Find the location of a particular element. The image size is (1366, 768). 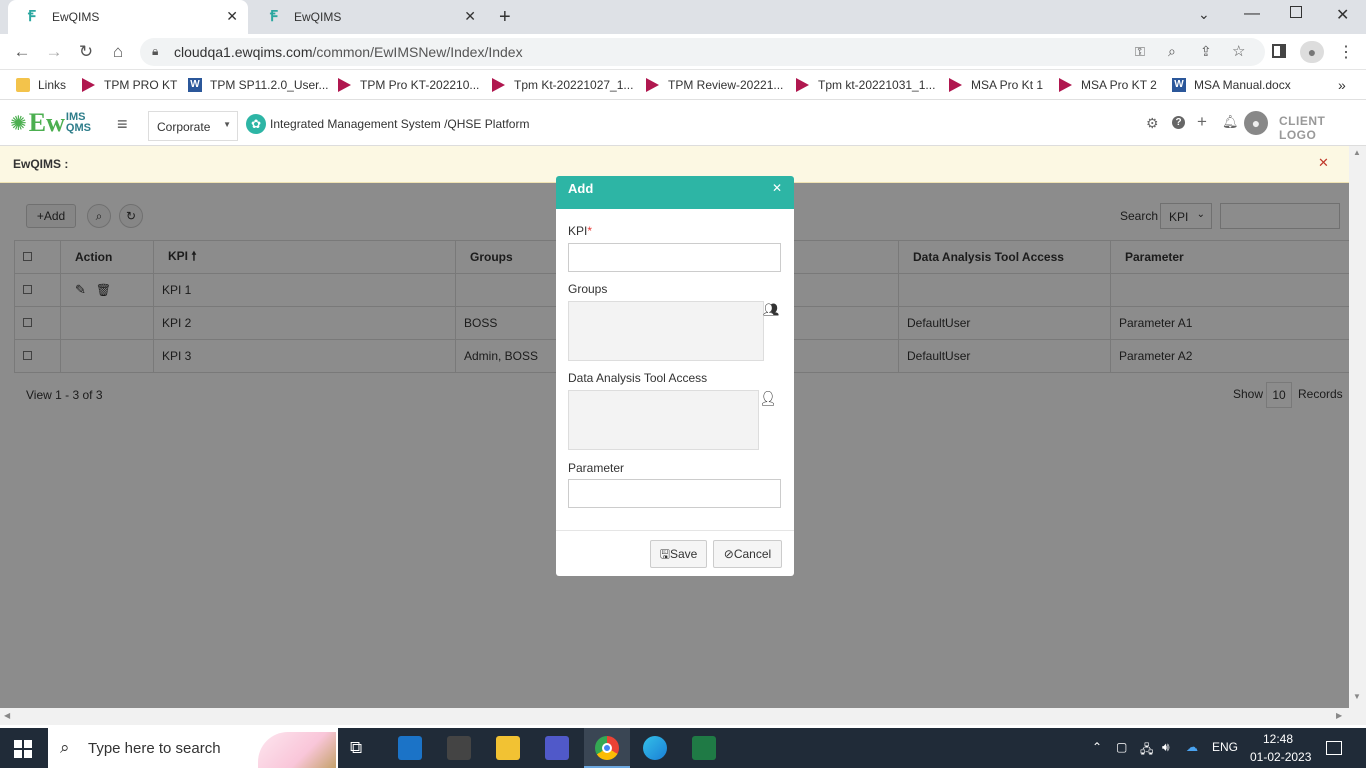

notice-close-icon: ✕ is located at coordinates (1323, 163).